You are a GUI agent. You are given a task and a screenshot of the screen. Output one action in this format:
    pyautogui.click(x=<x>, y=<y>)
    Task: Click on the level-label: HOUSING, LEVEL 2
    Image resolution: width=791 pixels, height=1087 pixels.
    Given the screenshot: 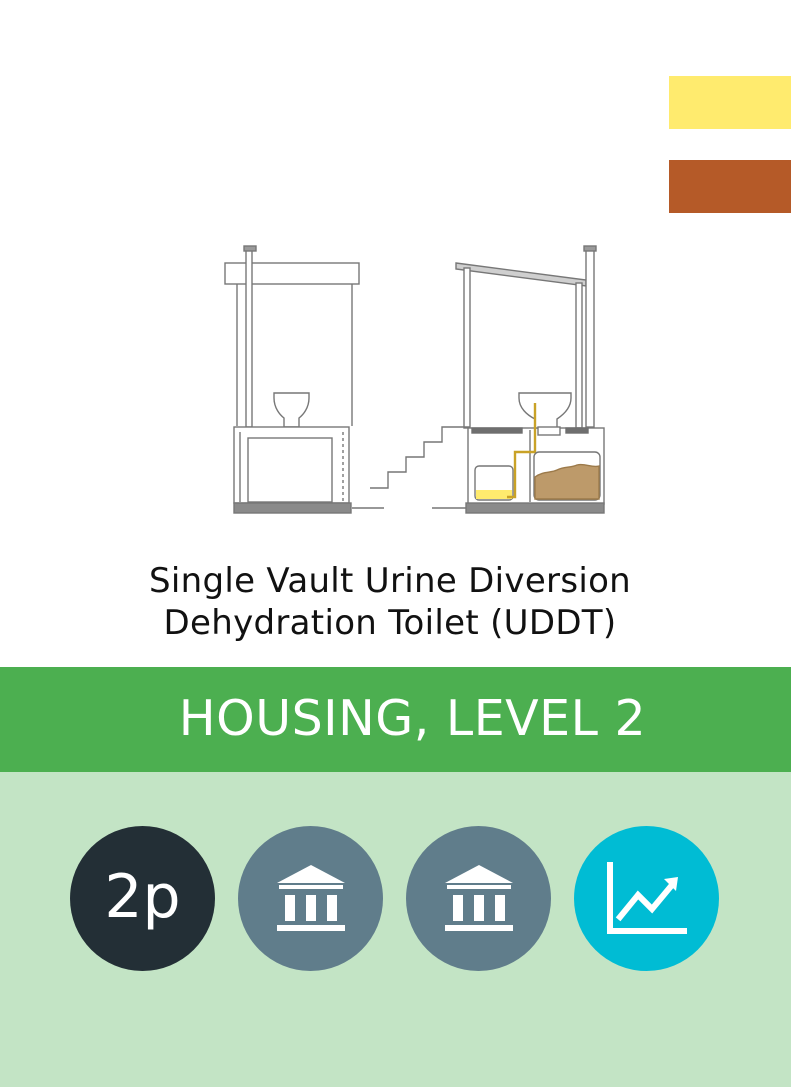 What is the action you would take?
    pyautogui.click(x=412, y=718)
    